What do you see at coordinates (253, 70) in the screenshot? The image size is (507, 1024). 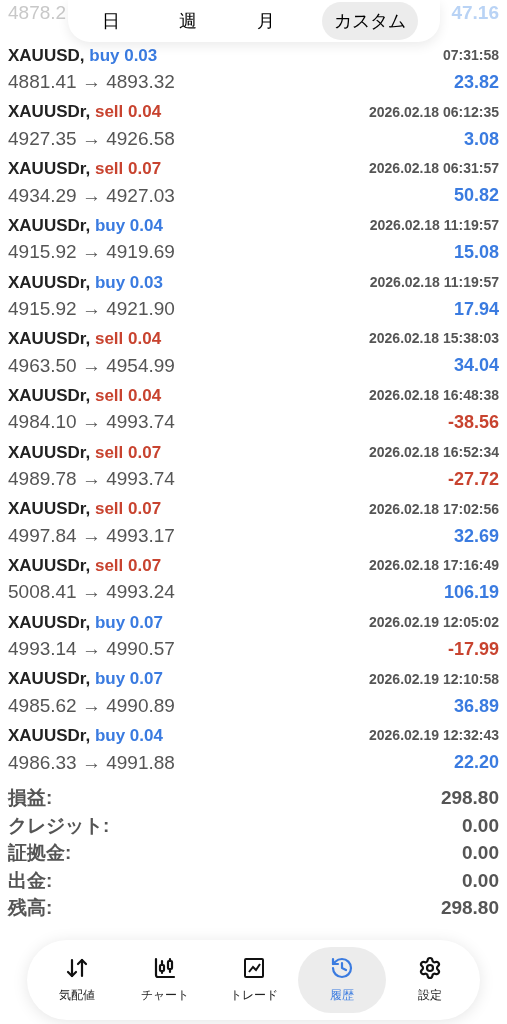 I see `deal-row: XAUUSD, buy 0.03 07:31:58 4881.41 → 4893.32 23.82` at bounding box center [253, 70].